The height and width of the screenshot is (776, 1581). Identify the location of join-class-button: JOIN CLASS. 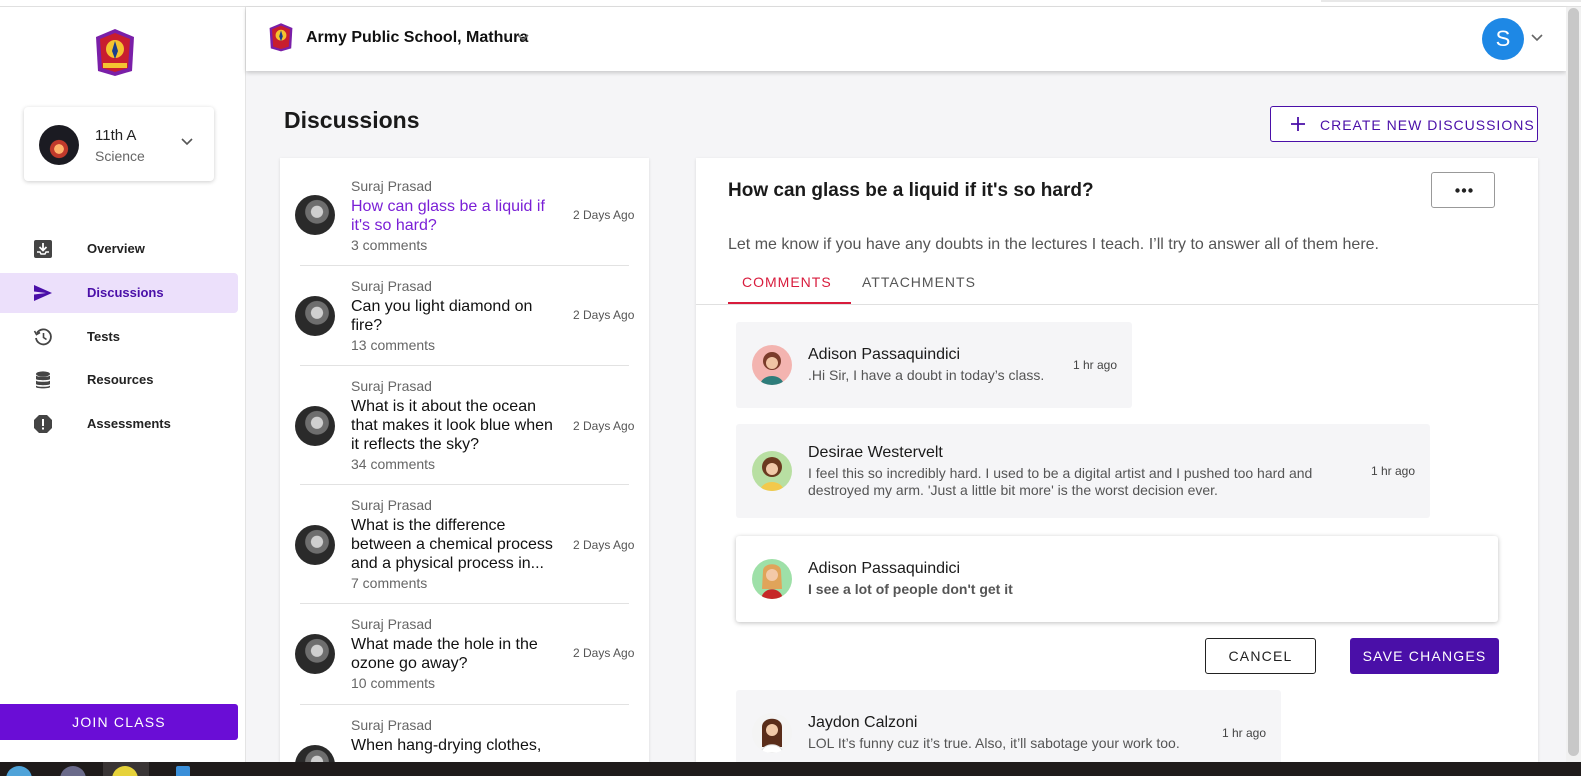
(119, 722).